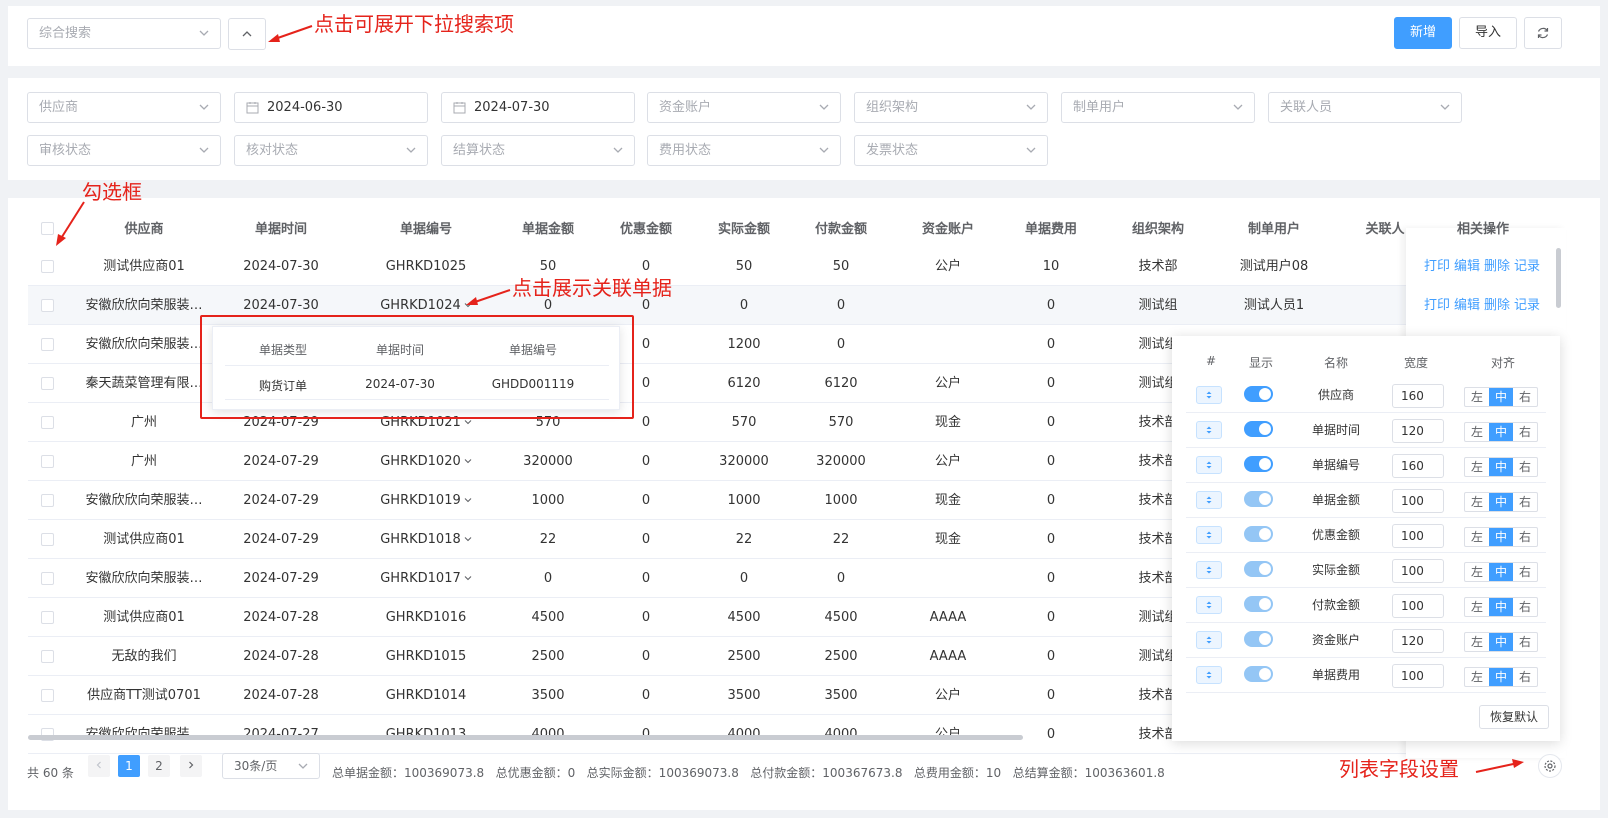  Describe the element at coordinates (426, 266) in the screenshot. I see `table-cell: GHRKD1025` at that location.